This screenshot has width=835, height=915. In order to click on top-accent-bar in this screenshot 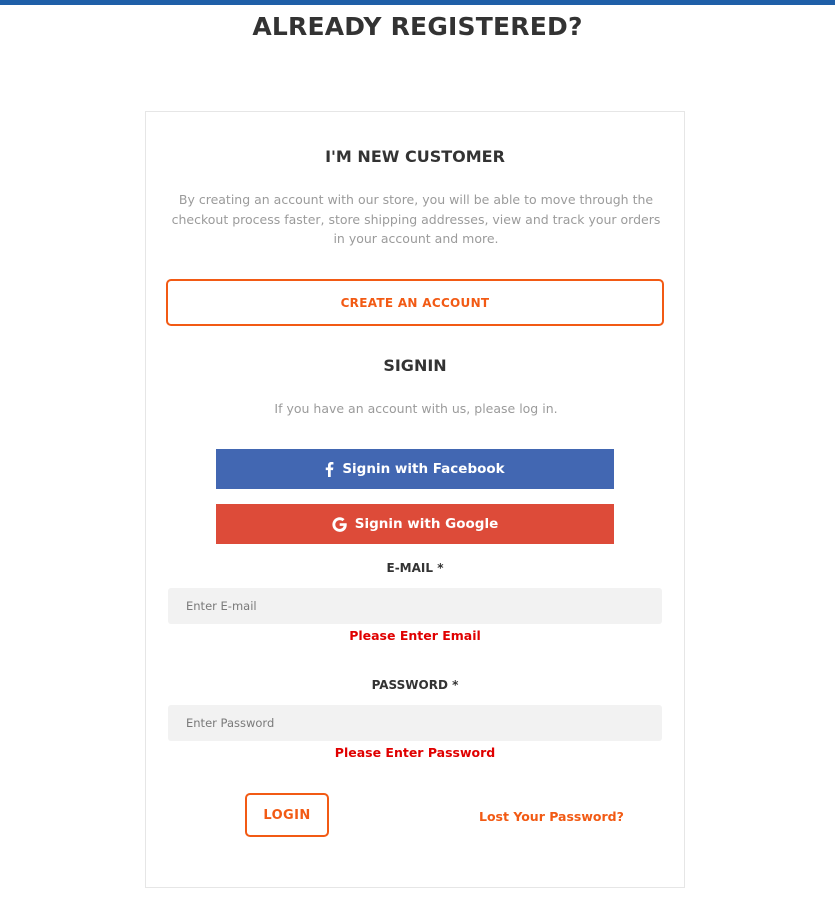, I will do `click(417, 2)`.